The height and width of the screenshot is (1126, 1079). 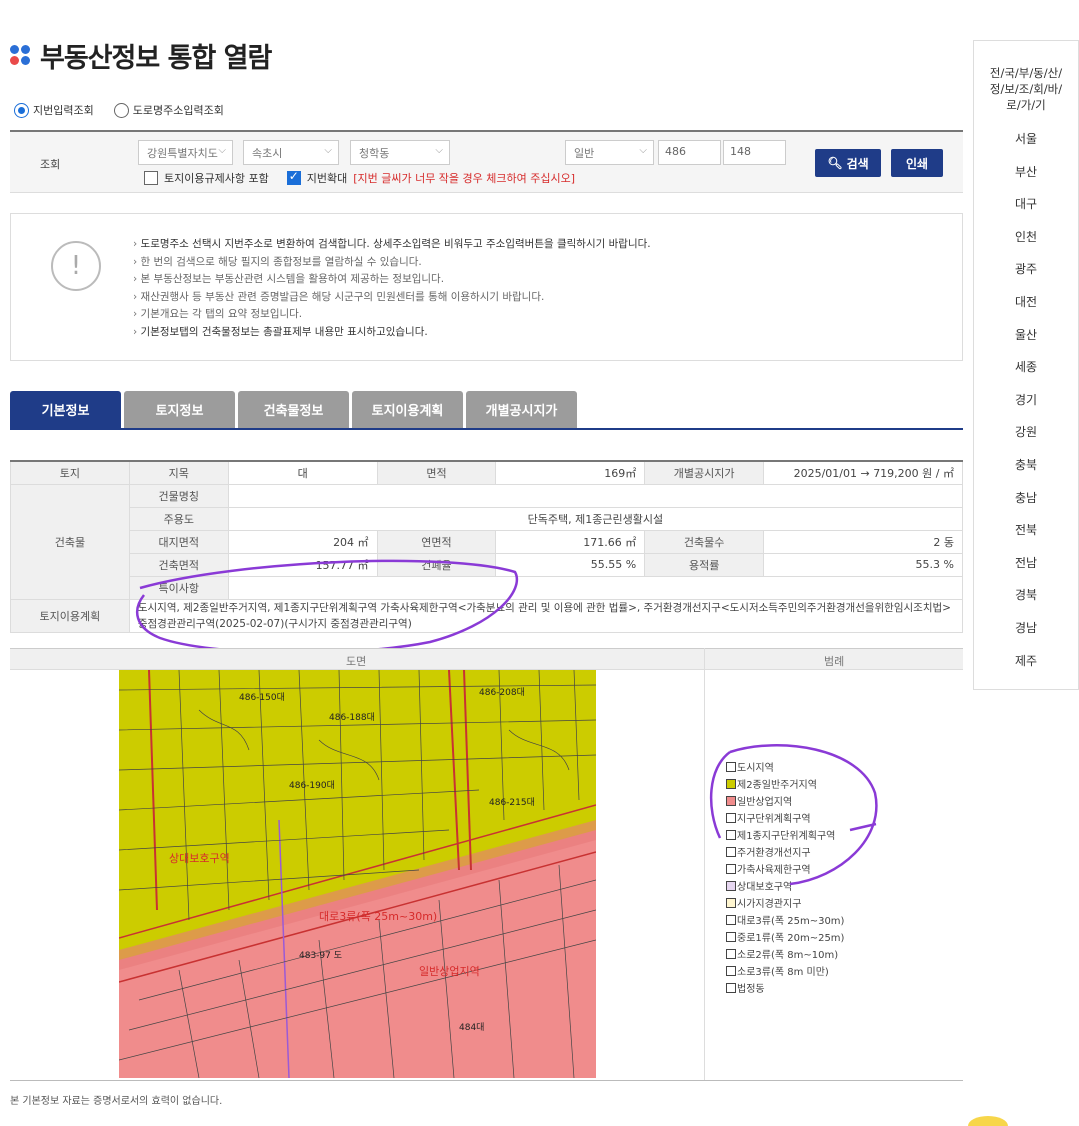 I want to click on bon-input: 486, so click(x=689, y=152).